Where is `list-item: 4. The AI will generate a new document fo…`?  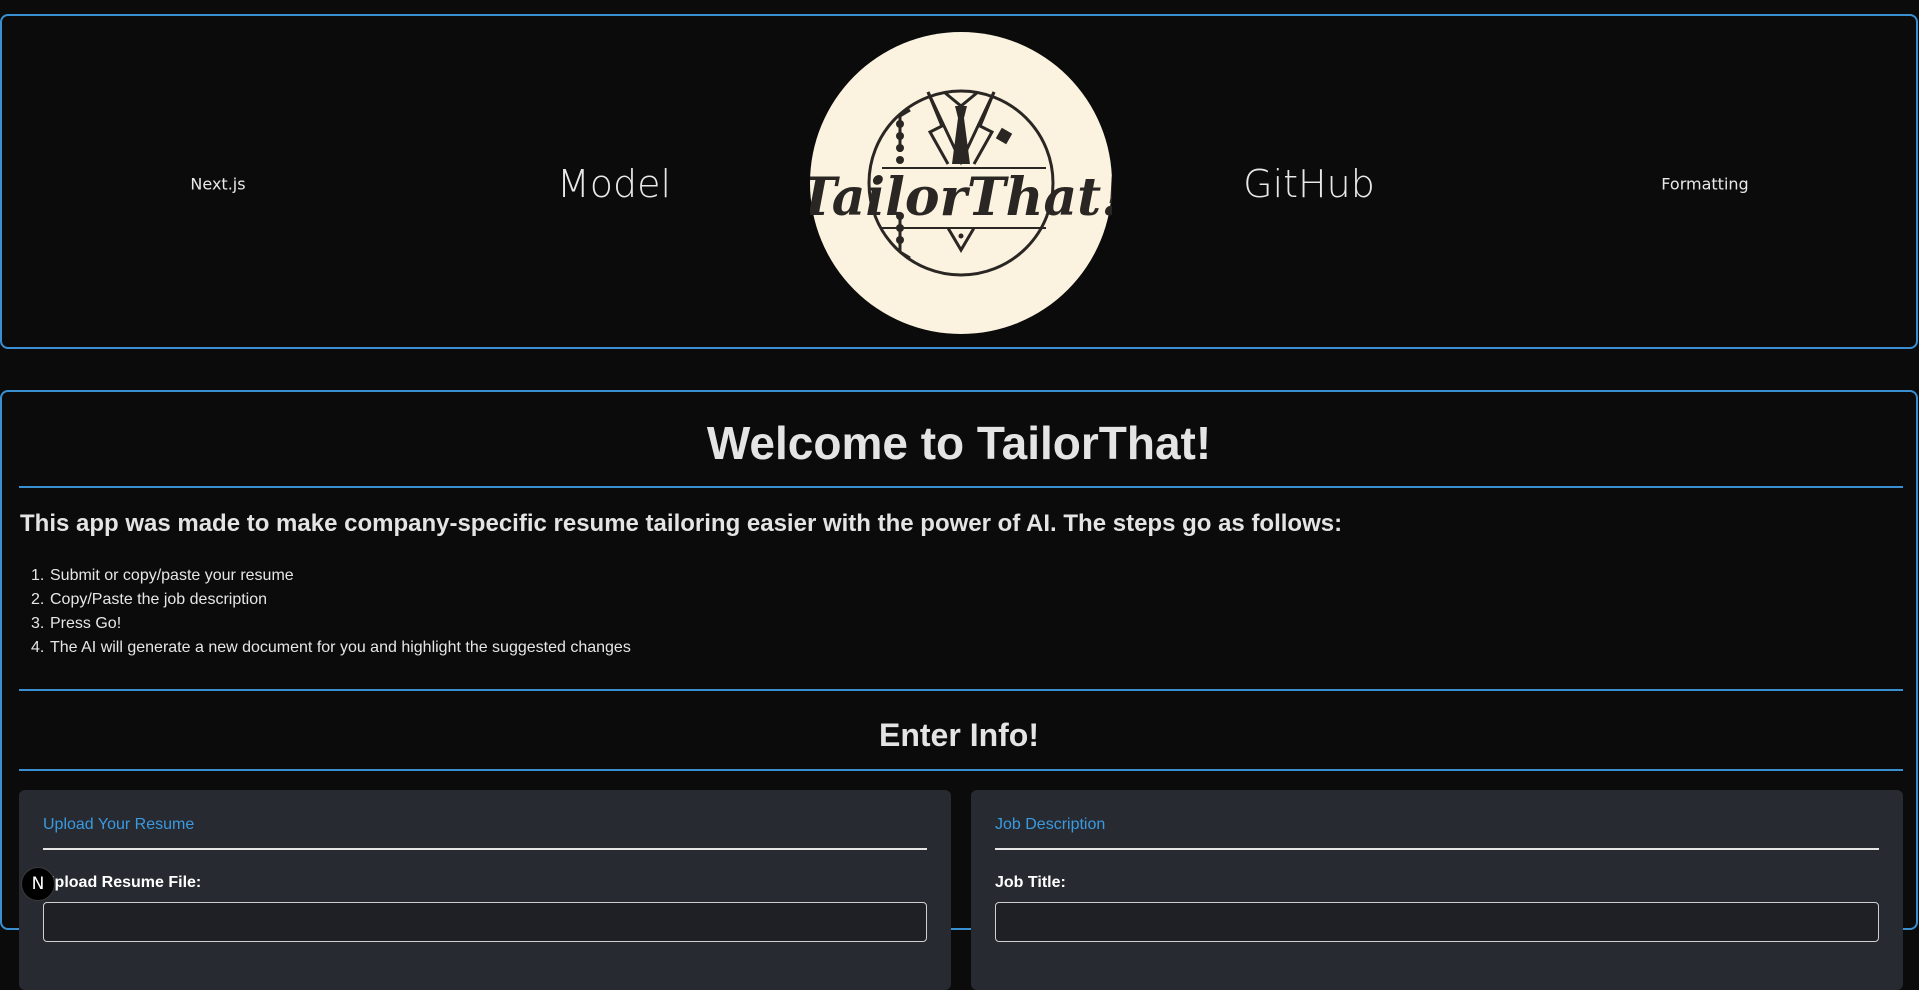
list-item: 4. The AI will generate a new document fo… is located at coordinates (331, 648).